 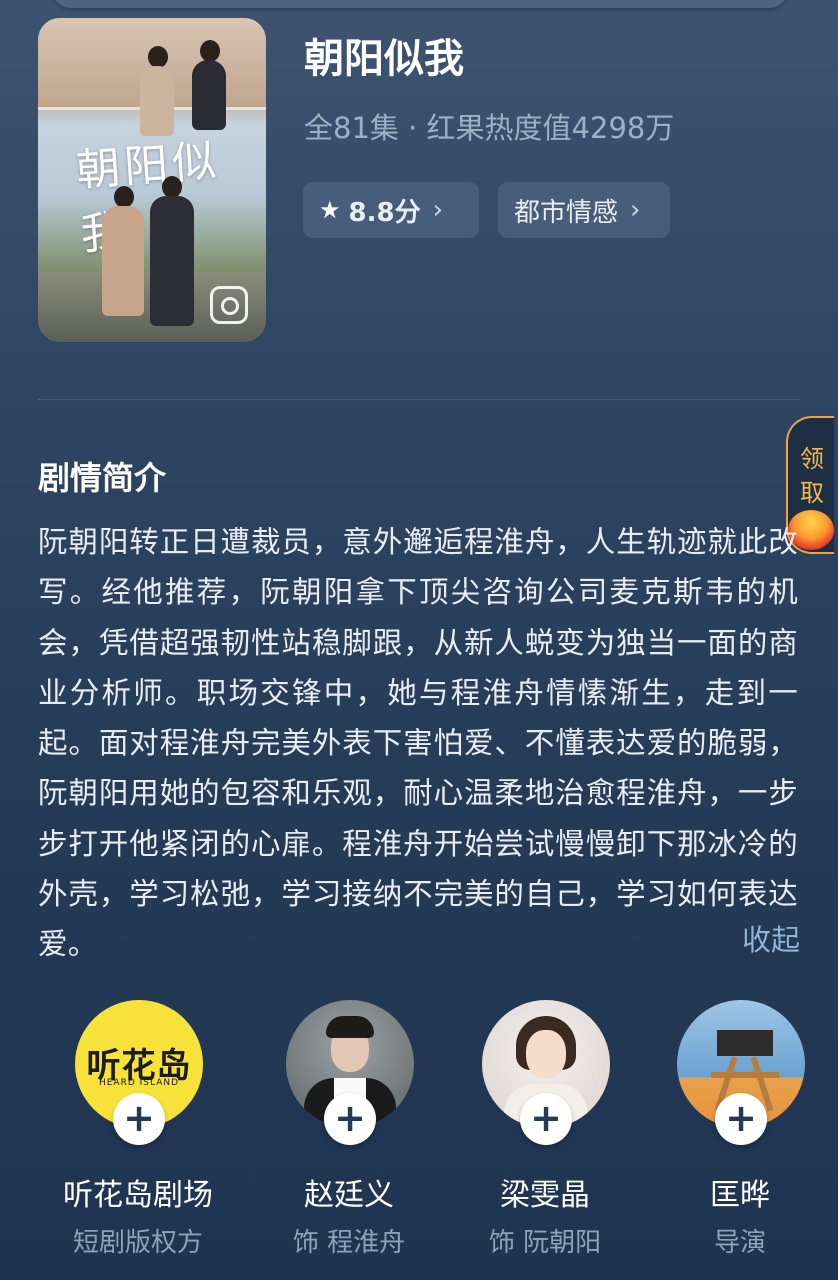 What do you see at coordinates (384, 59) in the screenshot?
I see `drama-title: 朝阳似我` at bounding box center [384, 59].